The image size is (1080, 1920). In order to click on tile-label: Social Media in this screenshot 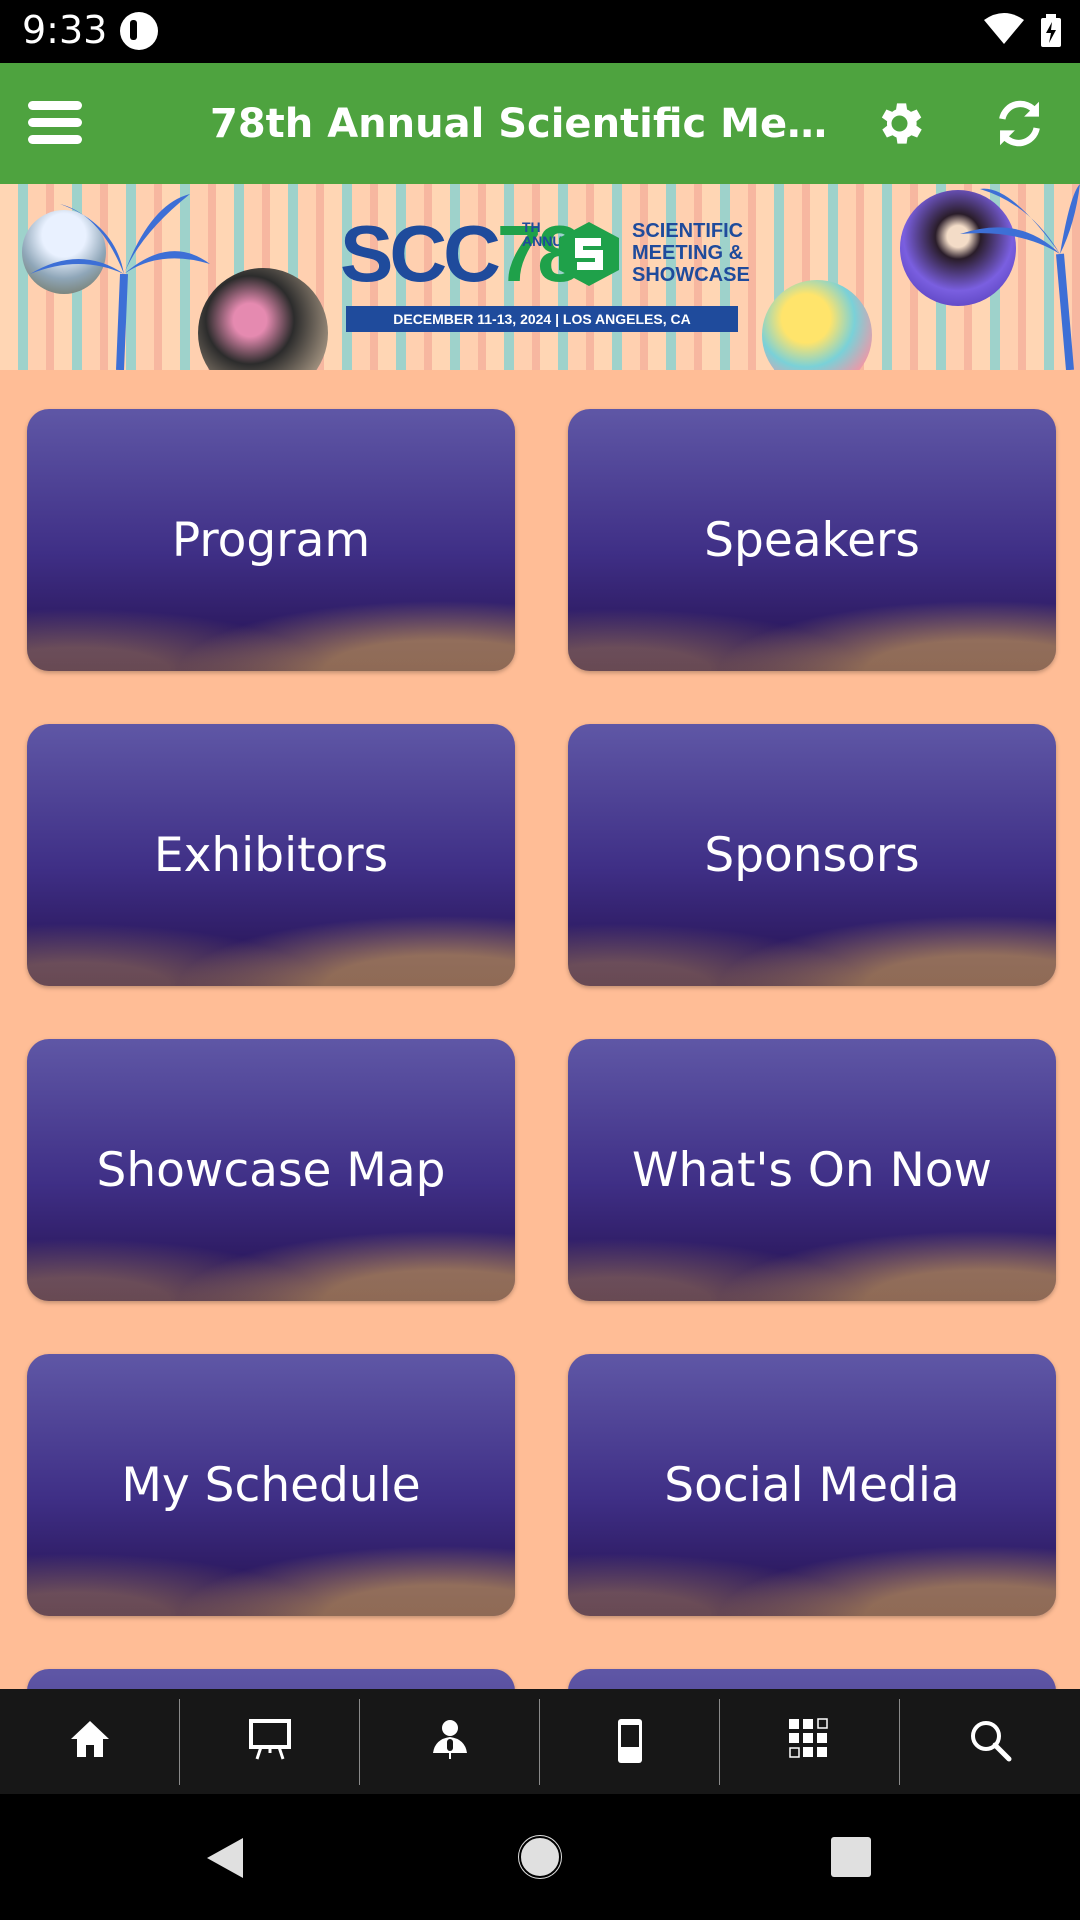, I will do `click(812, 1485)`.